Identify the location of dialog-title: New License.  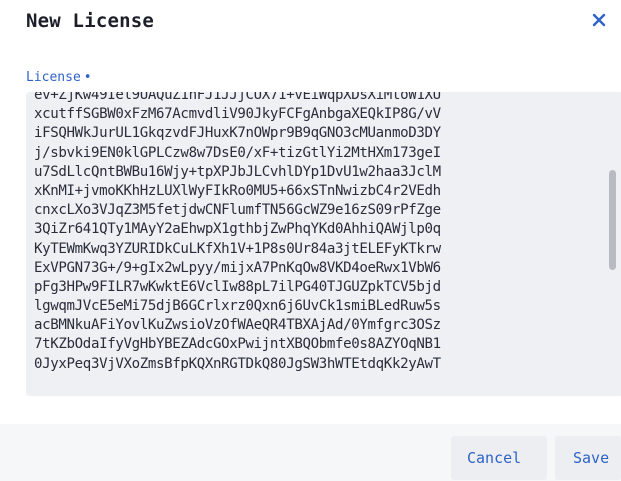
(90, 21).